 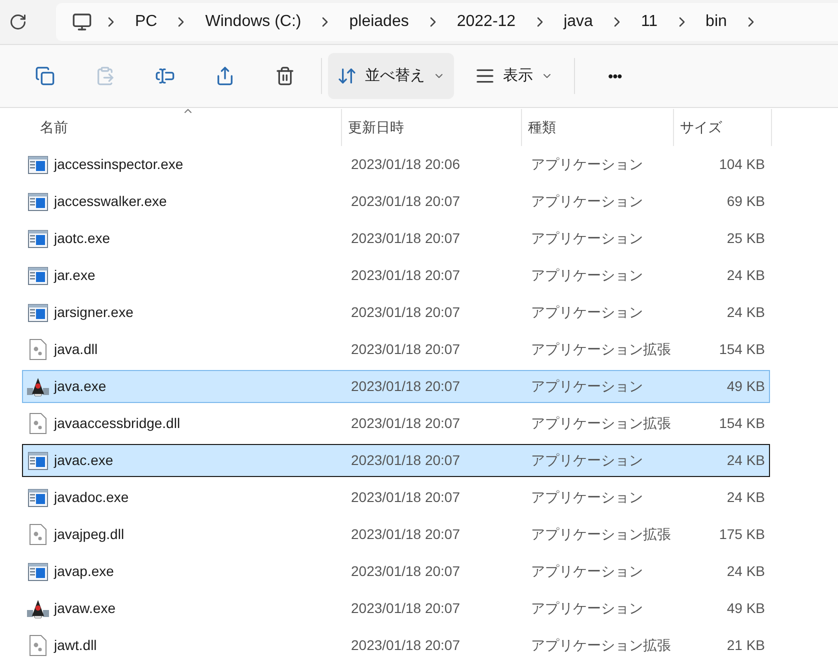 What do you see at coordinates (253, 22) in the screenshot?
I see `breadcrumb-item: Windows (C:)` at bounding box center [253, 22].